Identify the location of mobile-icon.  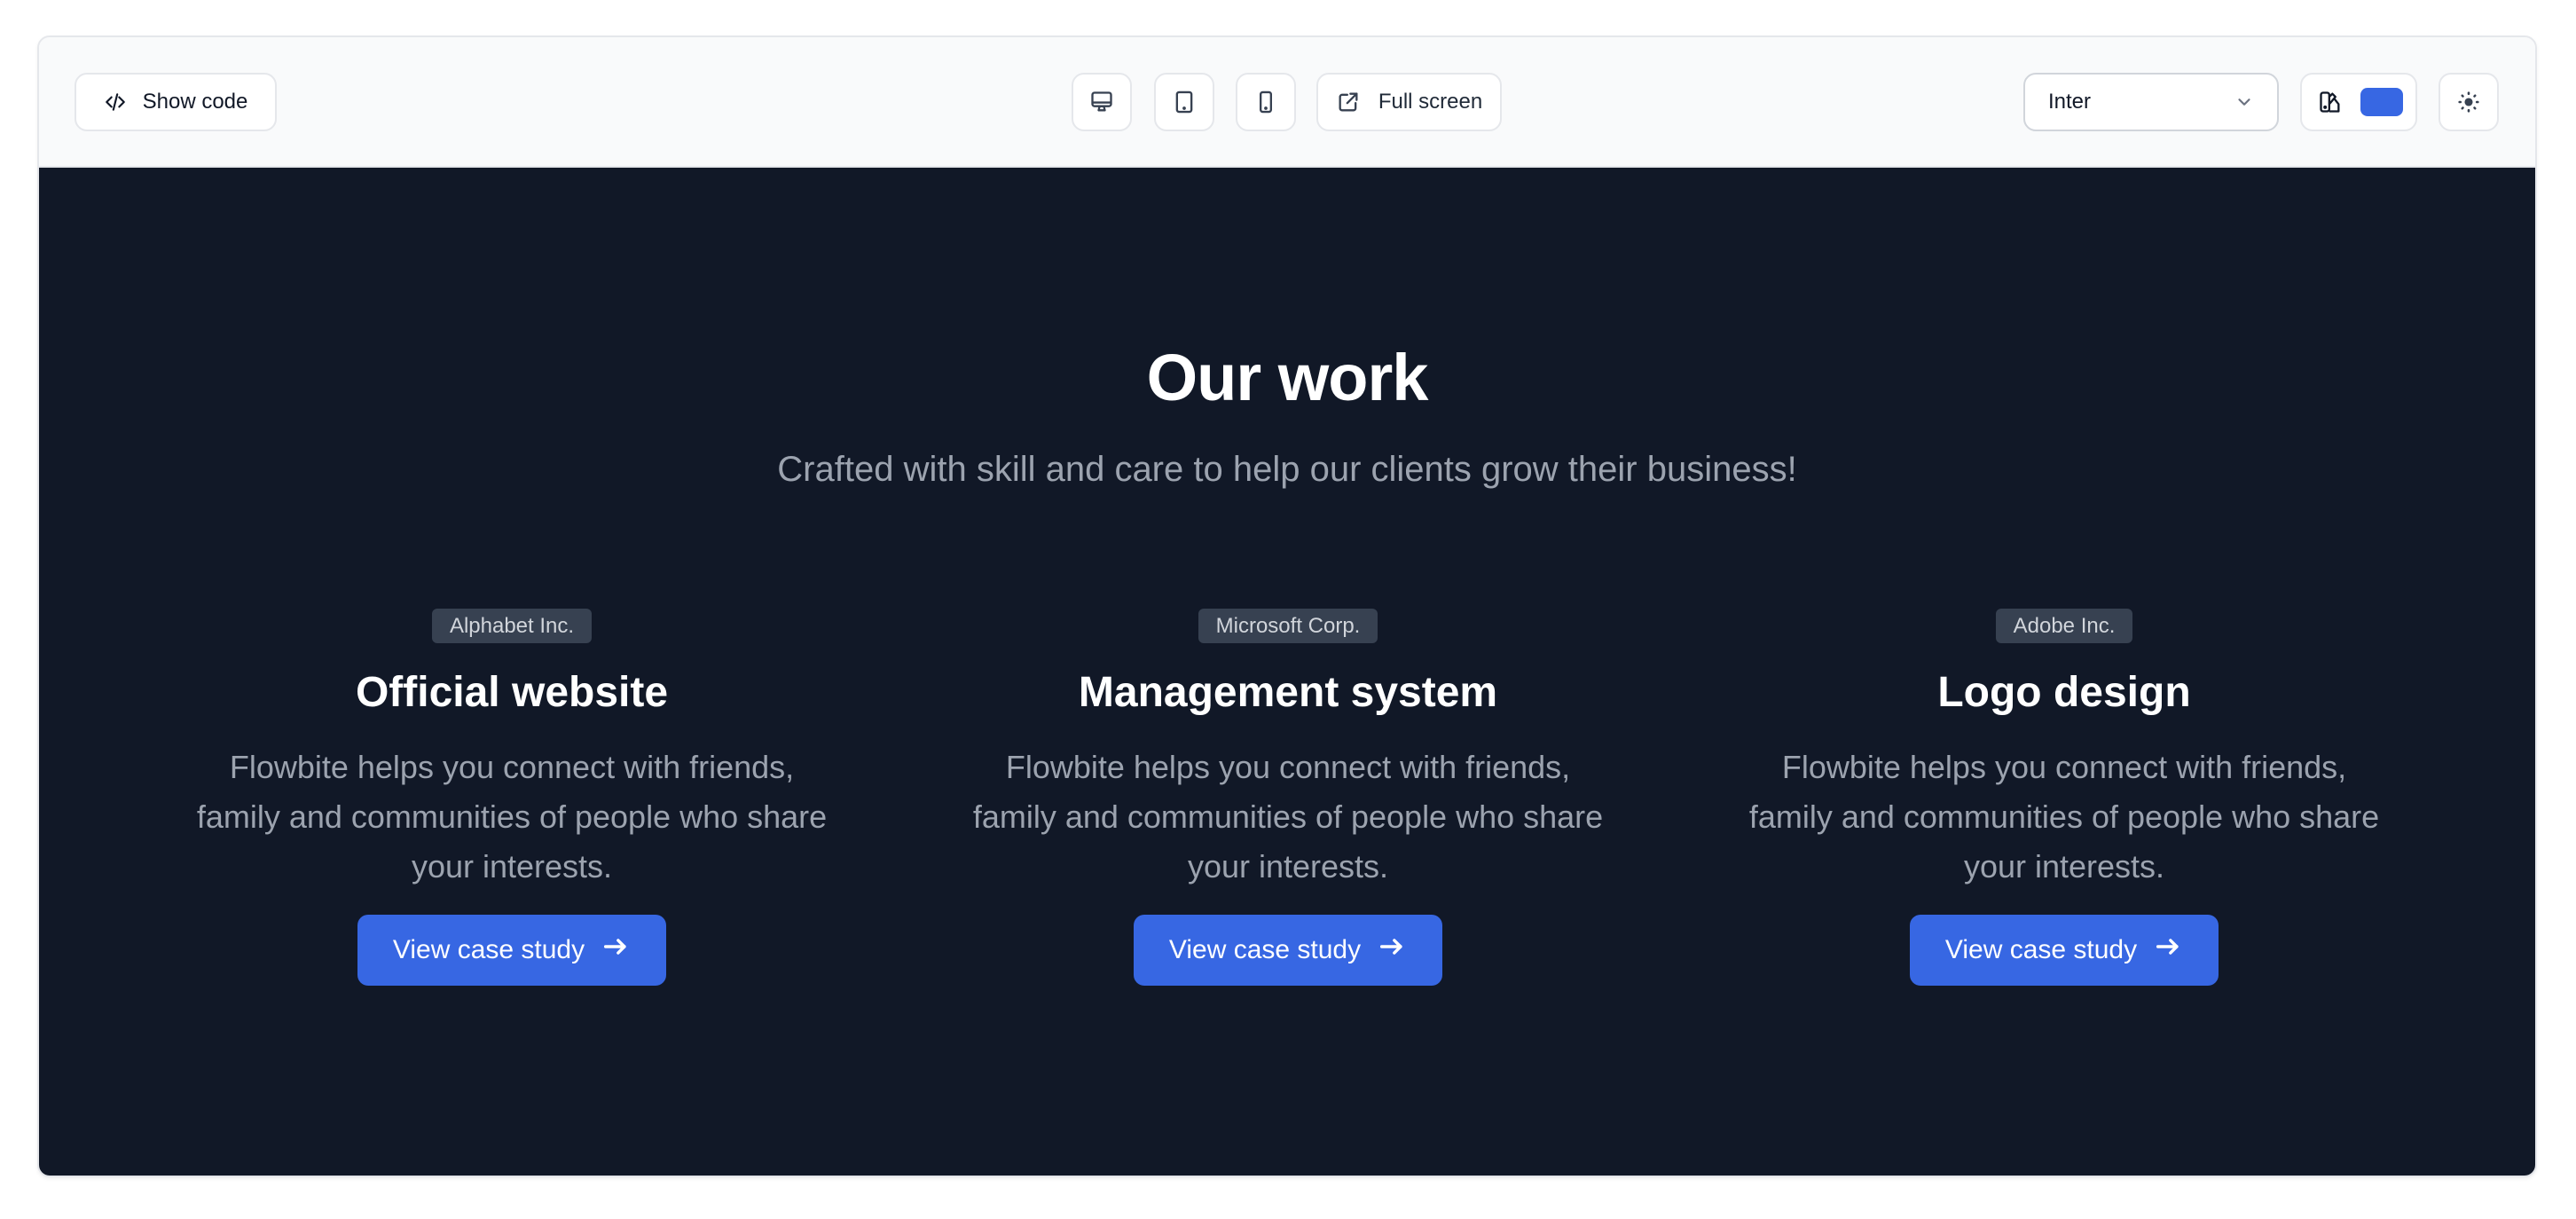
(1265, 102).